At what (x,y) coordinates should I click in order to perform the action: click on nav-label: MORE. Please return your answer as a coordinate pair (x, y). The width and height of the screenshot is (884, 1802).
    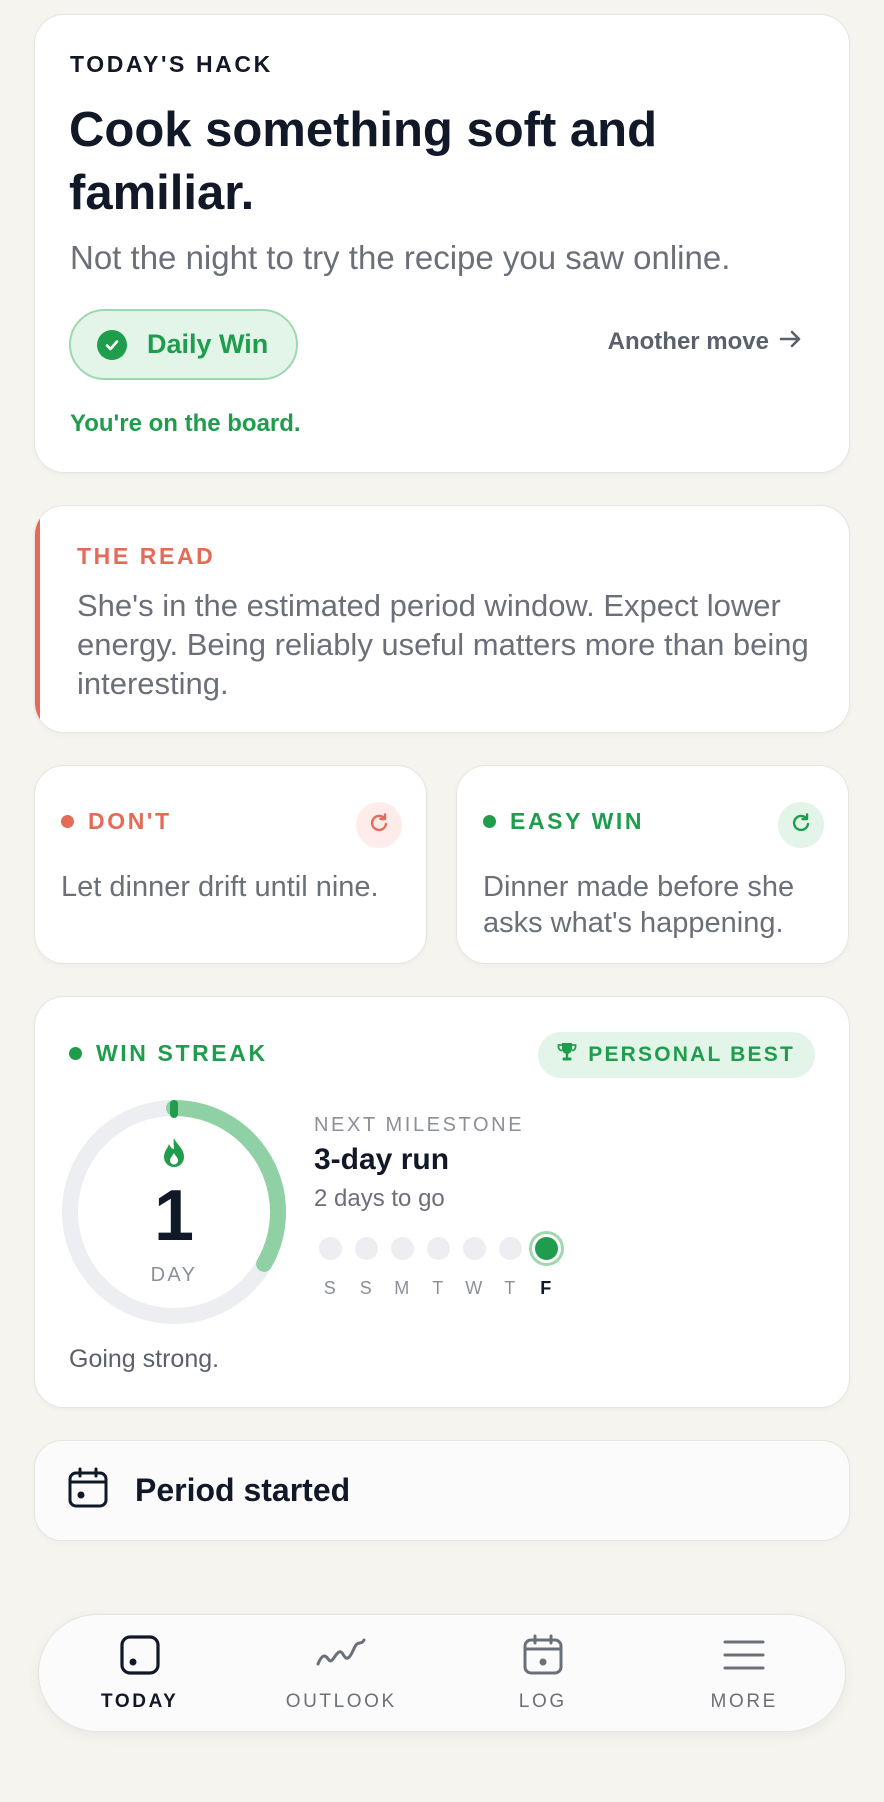
    Looking at the image, I should click on (744, 1701).